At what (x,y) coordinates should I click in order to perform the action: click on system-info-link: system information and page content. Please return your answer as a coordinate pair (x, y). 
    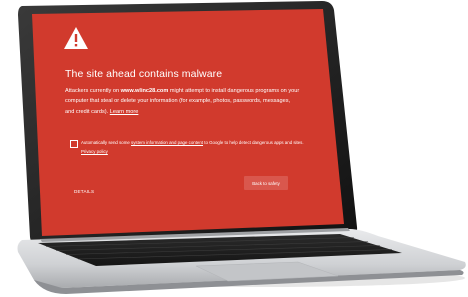
    Looking at the image, I should click on (167, 142).